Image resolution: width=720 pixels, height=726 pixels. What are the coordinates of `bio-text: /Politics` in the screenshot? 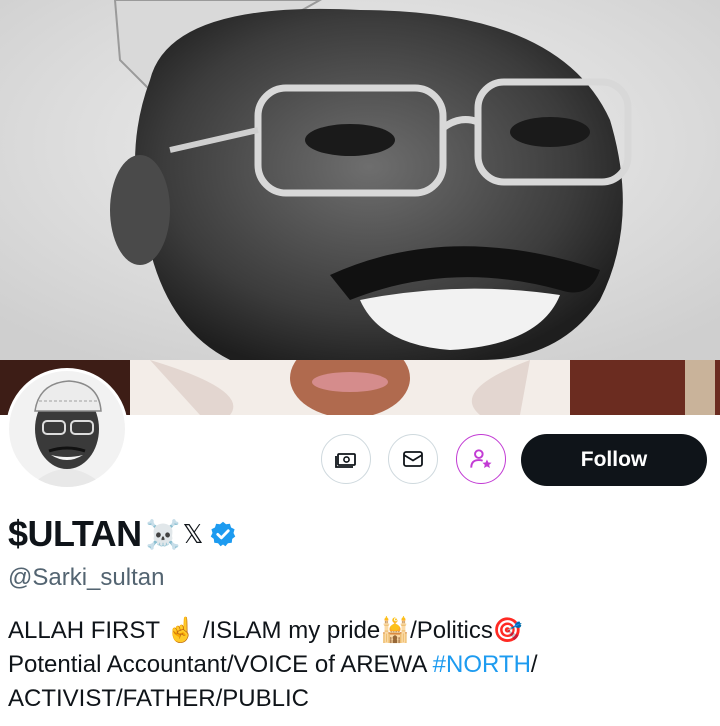 It's located at (451, 630).